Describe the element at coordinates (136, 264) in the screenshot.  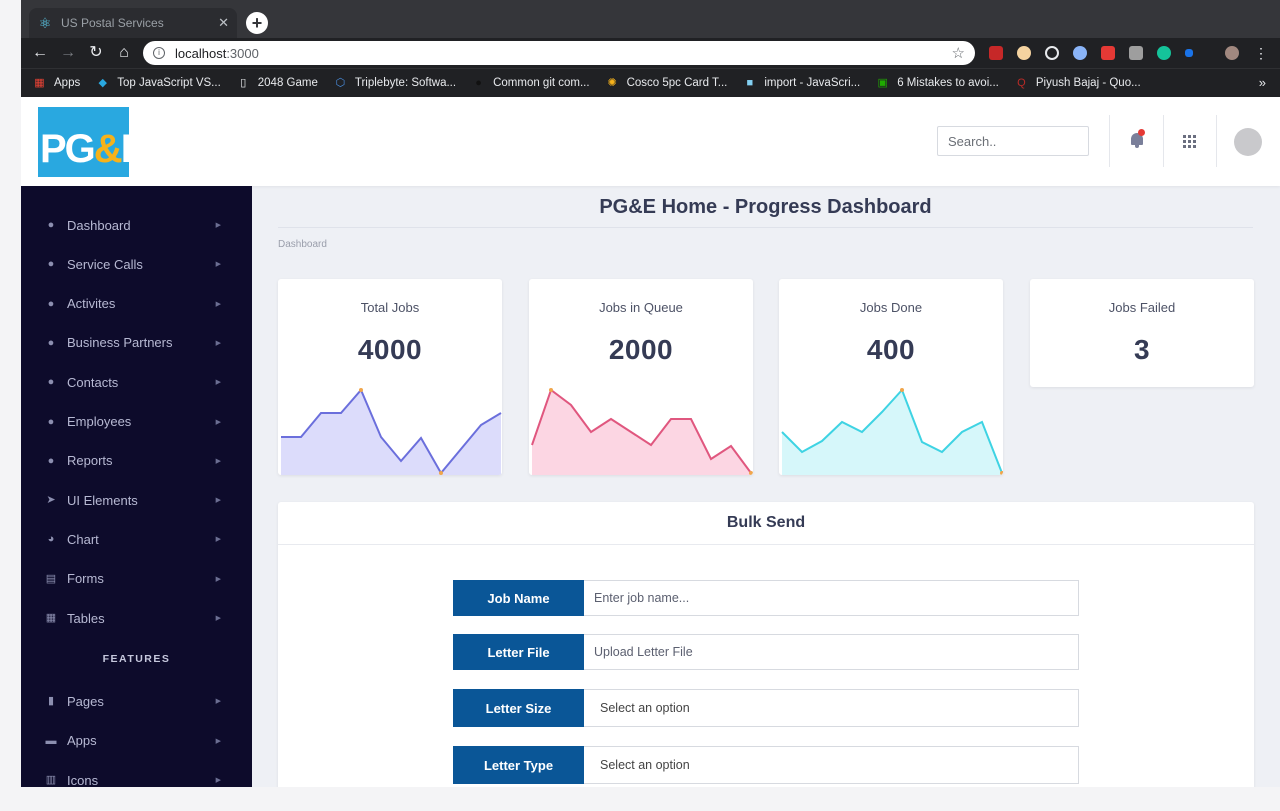
I see `sidebar-item-service-calls: ● Service Calls ▶` at that location.